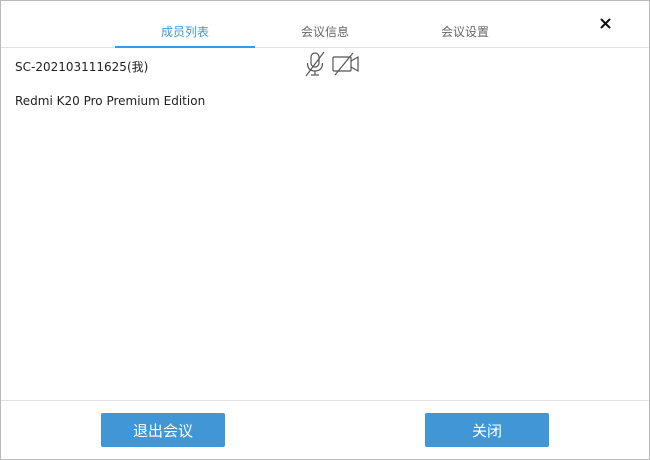 This screenshot has height=460, width=650. Describe the element at coordinates (487, 430) in the screenshot. I see `close-dialog-button: 关闭` at that location.